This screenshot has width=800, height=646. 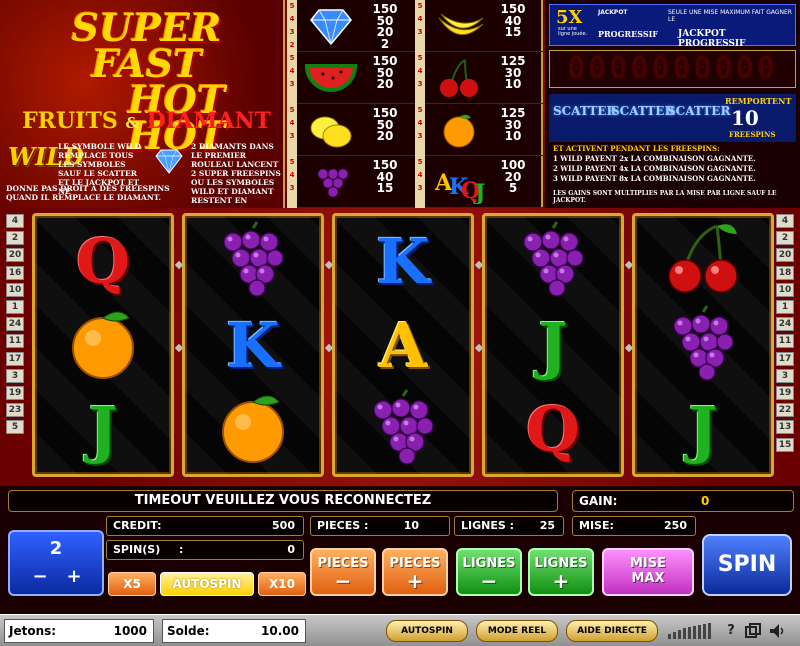 What do you see at coordinates (731, 631) in the screenshot?
I see `help-icon: ?` at bounding box center [731, 631].